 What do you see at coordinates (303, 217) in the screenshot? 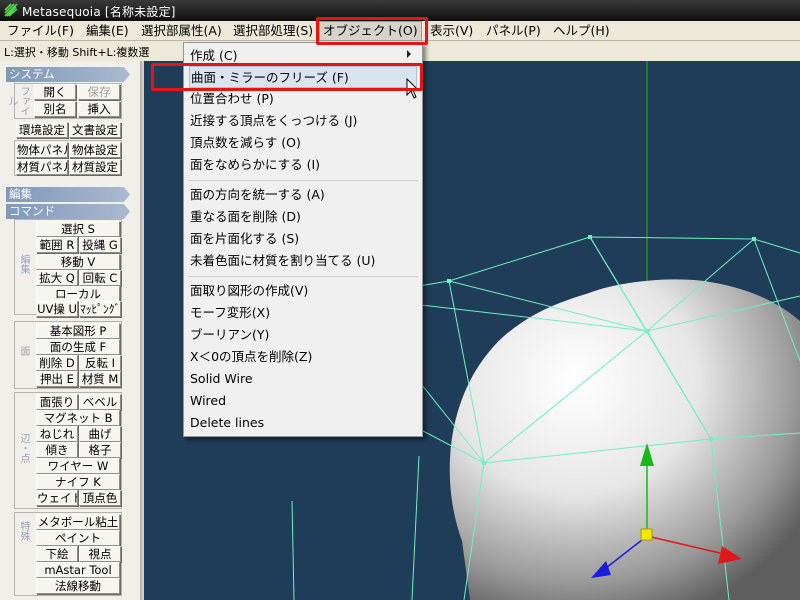
I see `menu-item-delete-overlapping-faces: 重なる面を削除 (D)` at bounding box center [303, 217].